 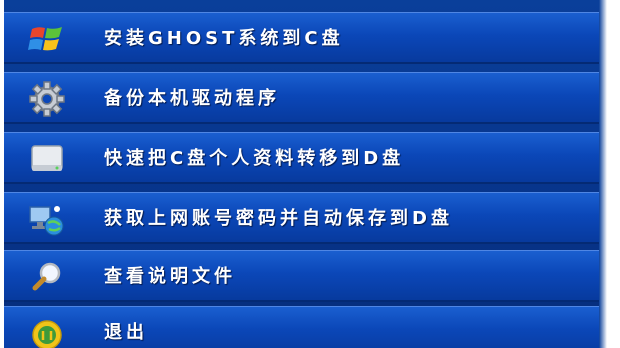 I want to click on windows-logo-icon, so click(x=47, y=39).